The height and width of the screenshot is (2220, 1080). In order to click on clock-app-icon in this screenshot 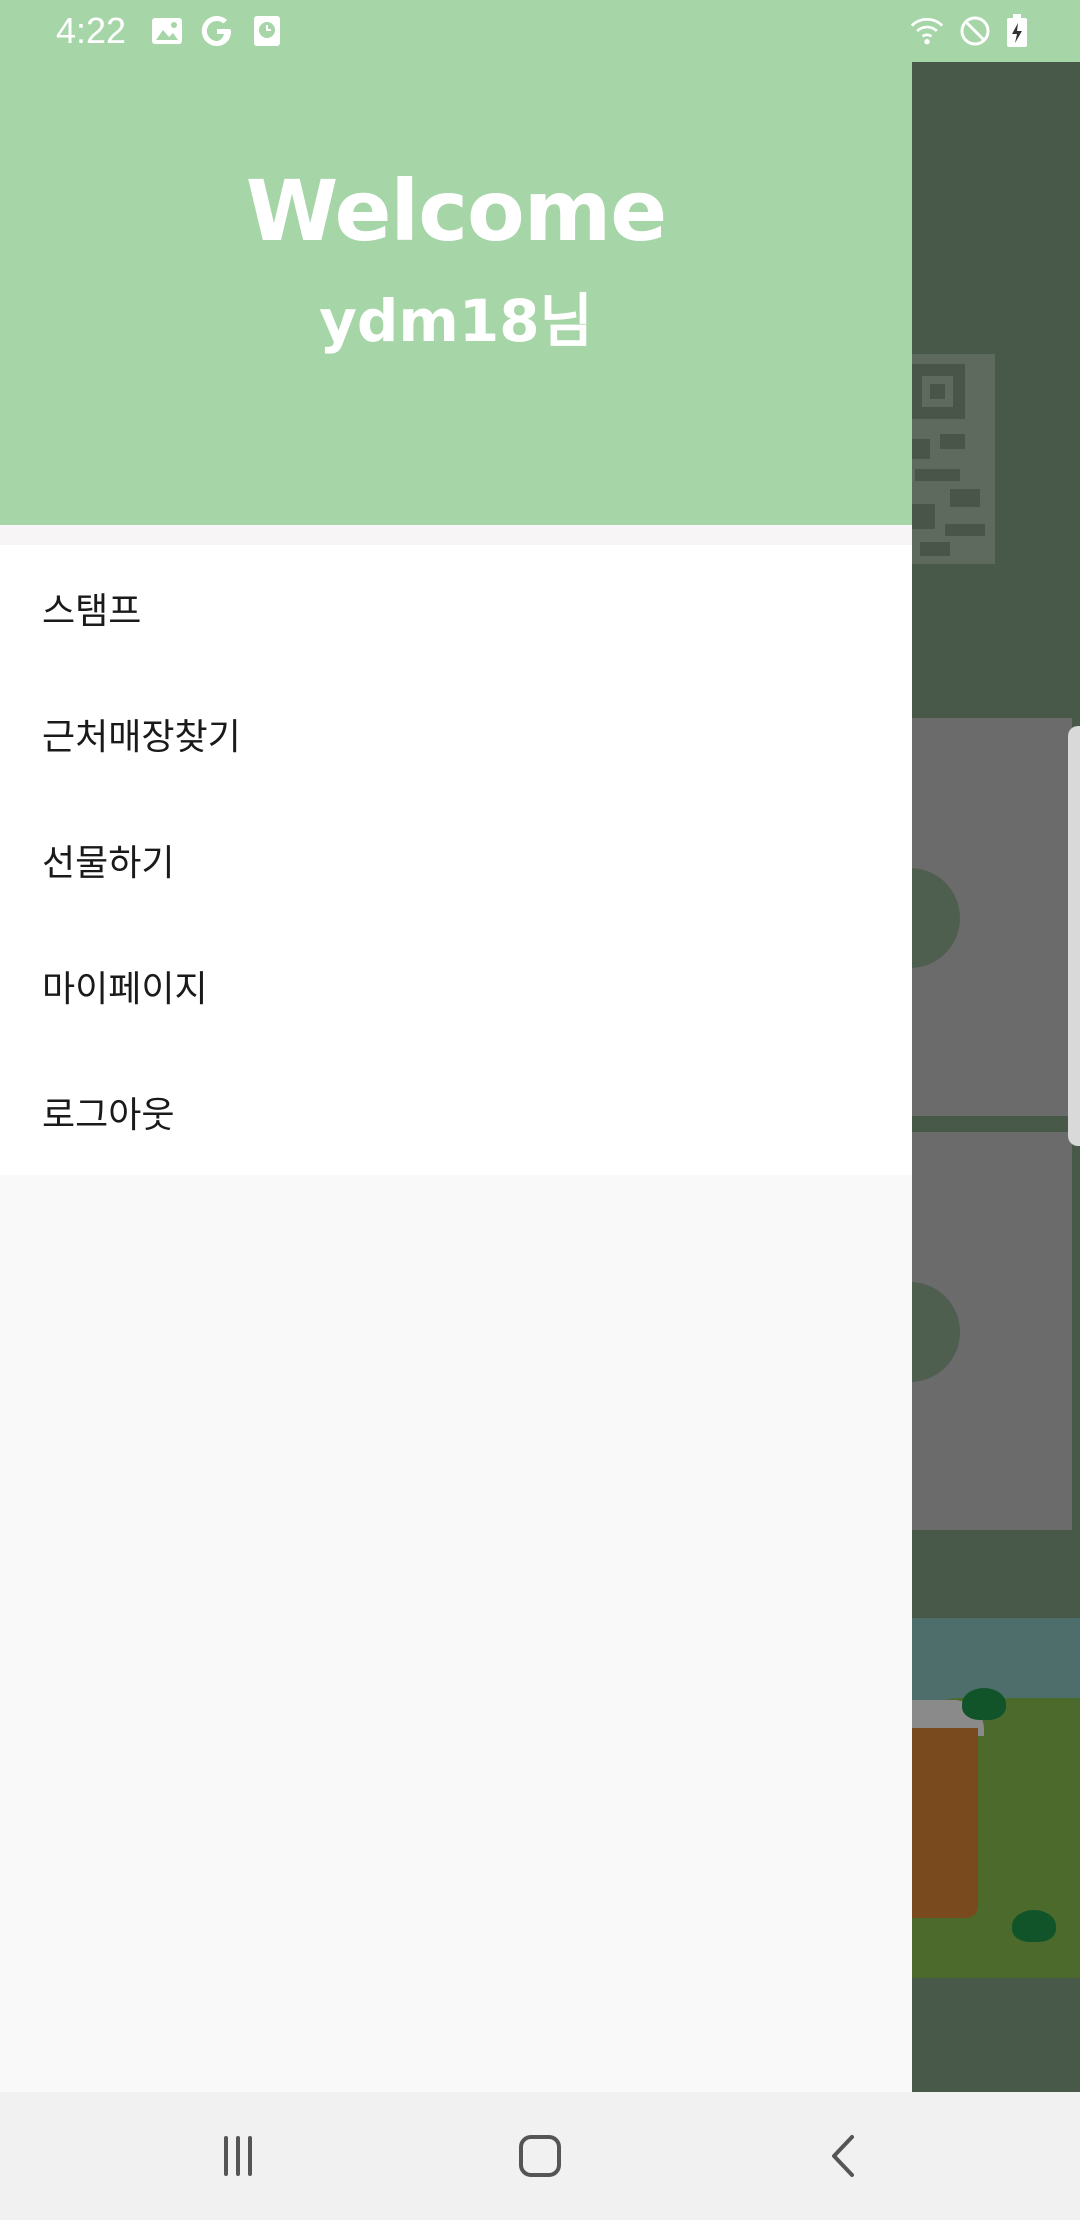, I will do `click(267, 31)`.